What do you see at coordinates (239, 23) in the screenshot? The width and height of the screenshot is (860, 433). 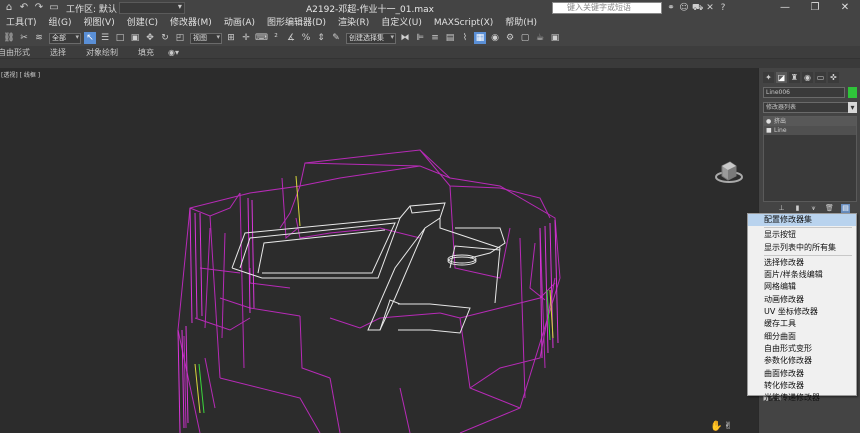 I see `menu-item-5: 动画(A)` at bounding box center [239, 23].